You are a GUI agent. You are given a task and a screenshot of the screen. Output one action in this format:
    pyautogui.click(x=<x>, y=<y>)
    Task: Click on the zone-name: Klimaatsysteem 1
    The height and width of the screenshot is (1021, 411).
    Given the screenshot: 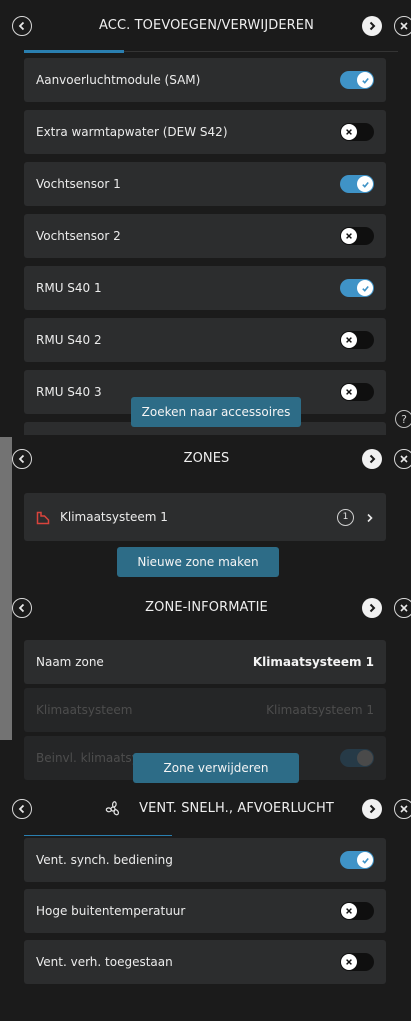 What is the action you would take?
    pyautogui.click(x=114, y=517)
    